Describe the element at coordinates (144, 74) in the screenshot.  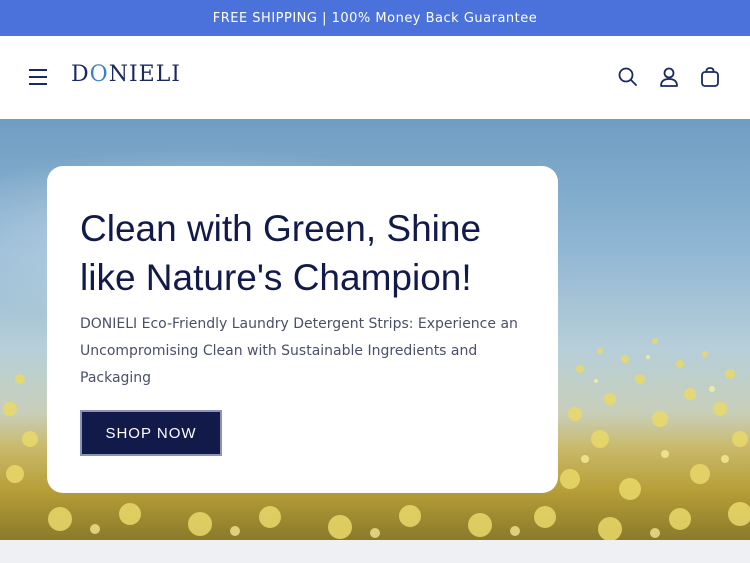
I see `logo-letters-rest: NIELI` at that location.